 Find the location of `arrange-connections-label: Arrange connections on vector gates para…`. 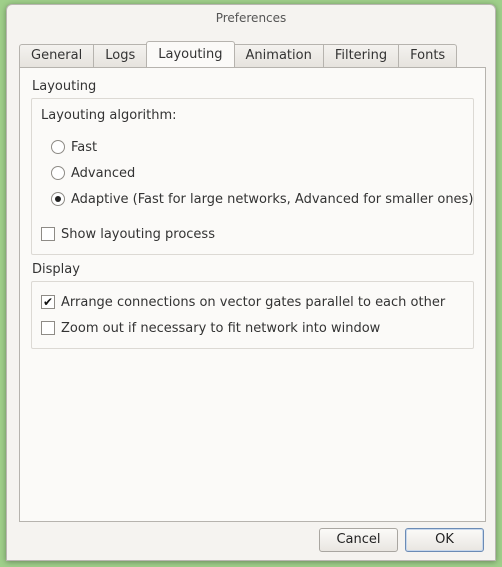

arrange-connections-label: Arrange connections on vector gates para… is located at coordinates (253, 302).